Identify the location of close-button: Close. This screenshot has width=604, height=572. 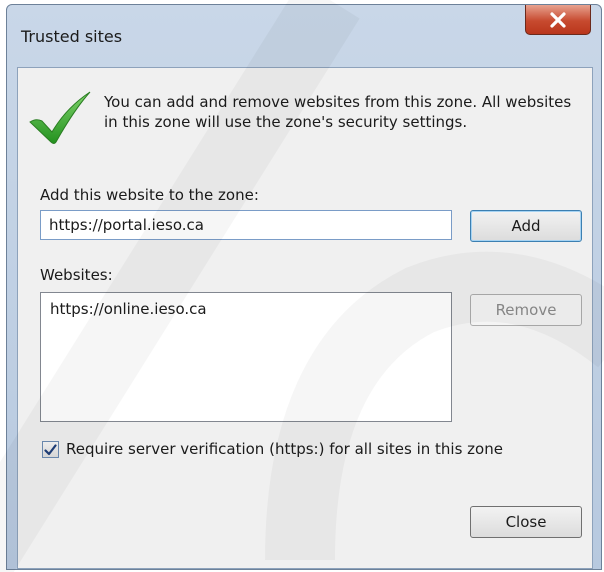
(526, 522).